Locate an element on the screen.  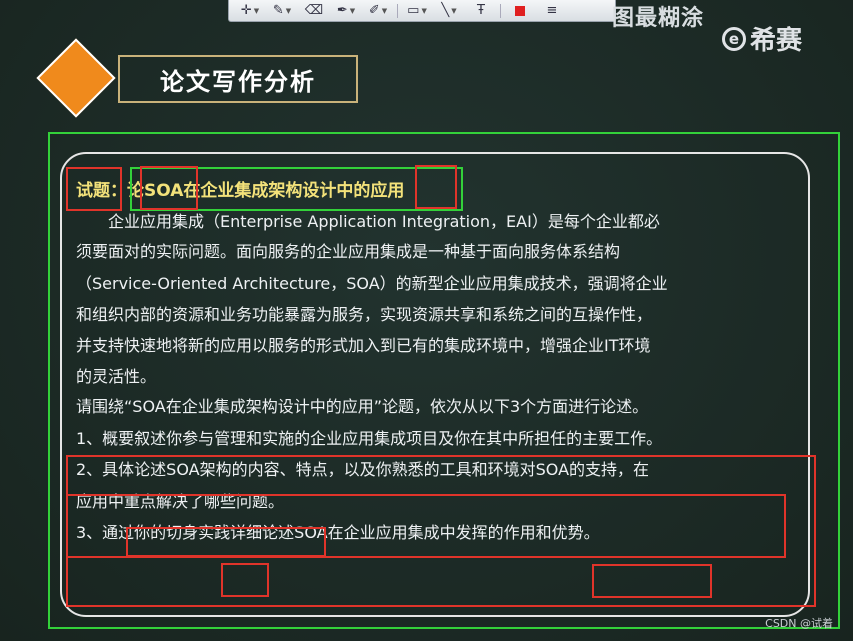
text-icon: Ŧ is located at coordinates (481, 11).